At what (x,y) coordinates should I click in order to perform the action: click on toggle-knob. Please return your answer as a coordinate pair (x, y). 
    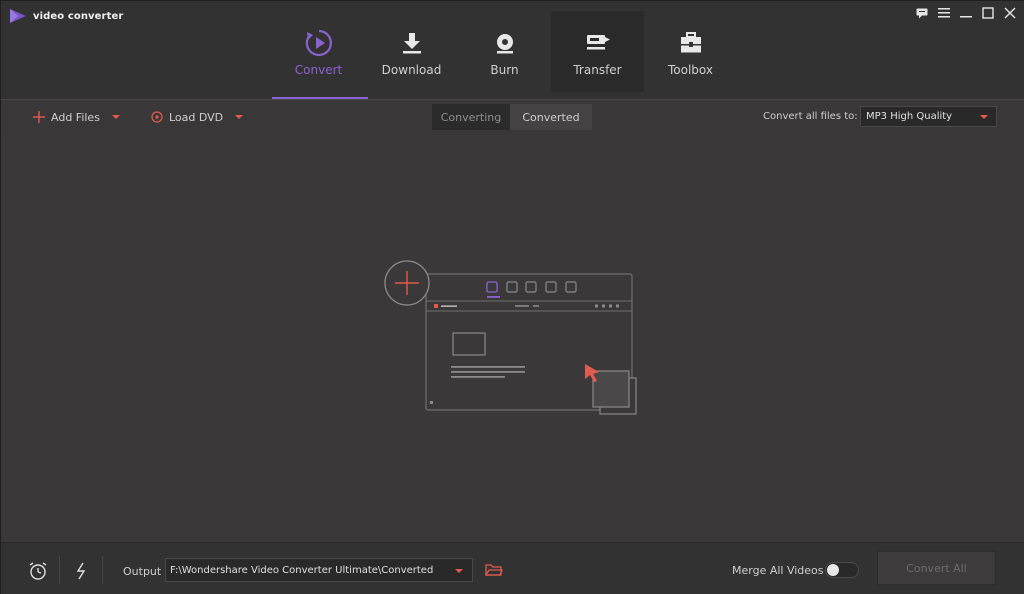
    Looking at the image, I should click on (833, 570).